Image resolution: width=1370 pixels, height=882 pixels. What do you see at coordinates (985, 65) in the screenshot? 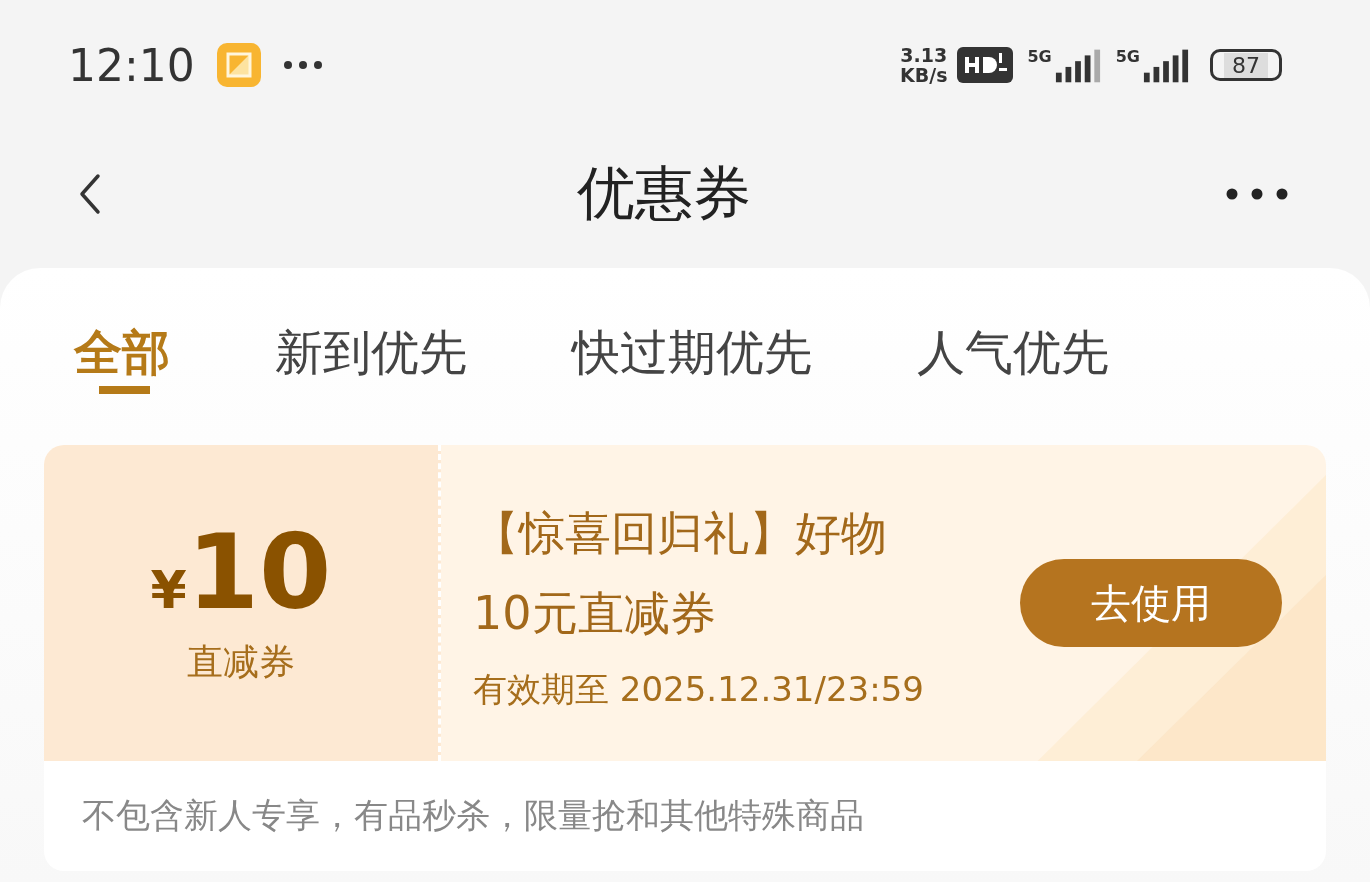
I see `hd-voice-icon` at bounding box center [985, 65].